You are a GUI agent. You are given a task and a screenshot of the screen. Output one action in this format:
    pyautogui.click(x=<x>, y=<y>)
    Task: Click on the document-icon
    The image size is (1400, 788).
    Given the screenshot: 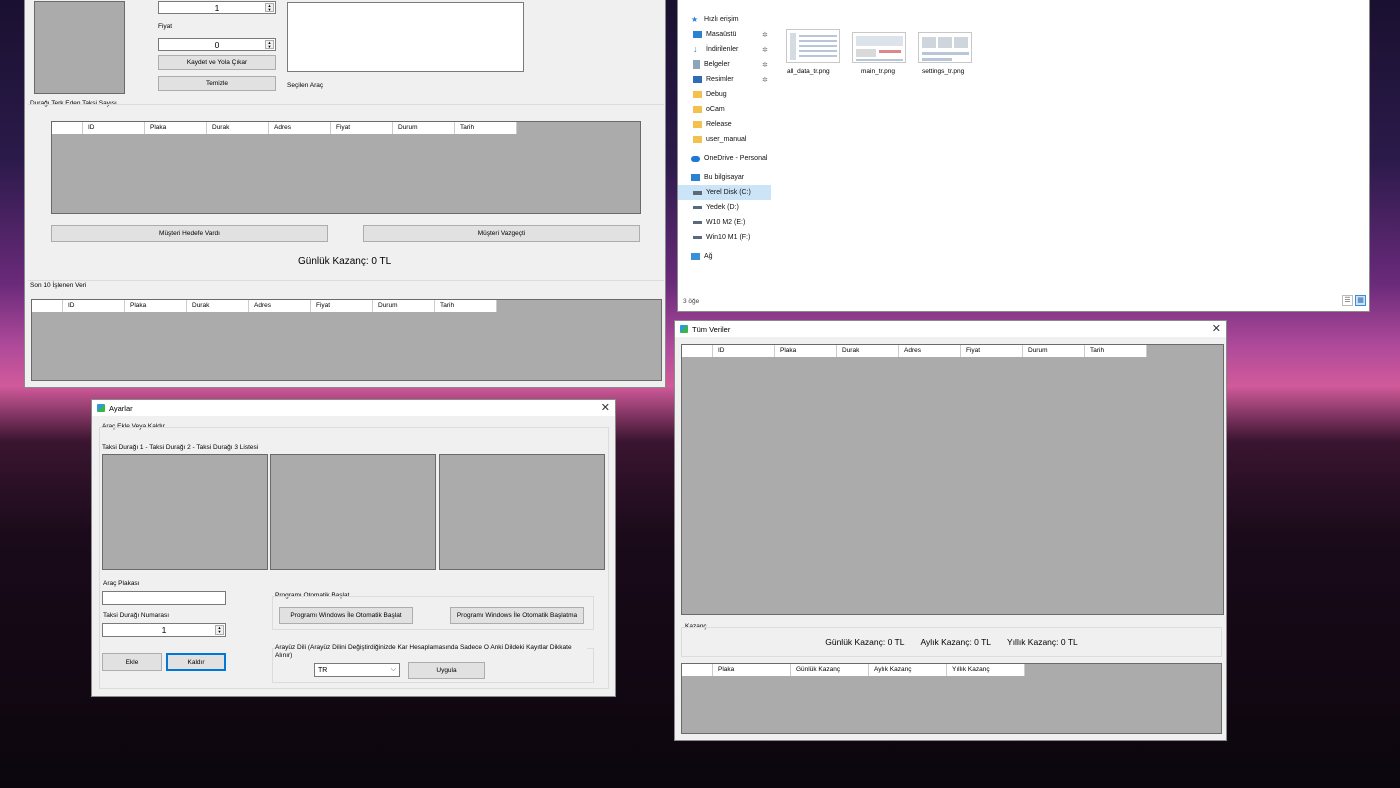 What is the action you would take?
    pyautogui.click(x=696, y=64)
    